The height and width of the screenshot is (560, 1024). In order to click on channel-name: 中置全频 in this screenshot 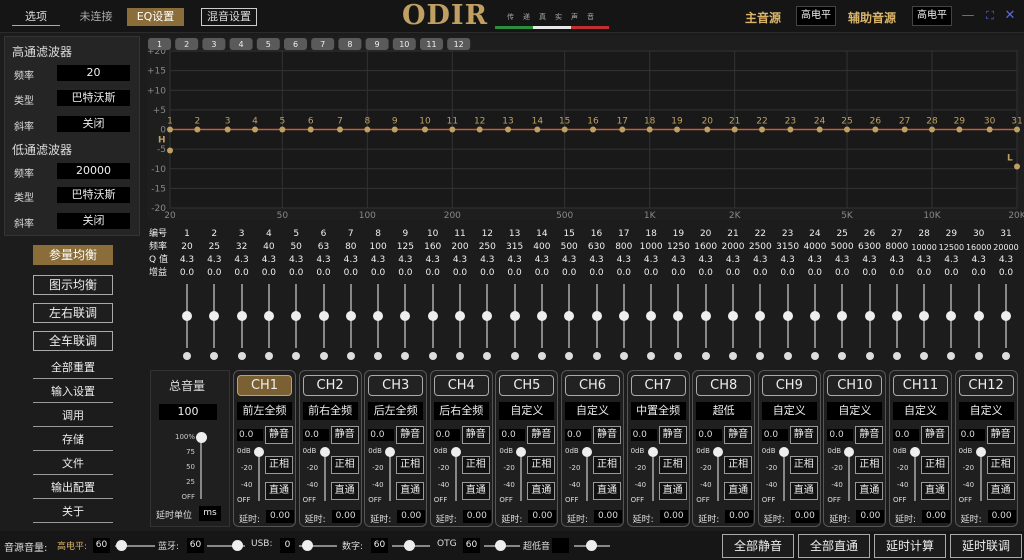, I will do `click(658, 411)`.